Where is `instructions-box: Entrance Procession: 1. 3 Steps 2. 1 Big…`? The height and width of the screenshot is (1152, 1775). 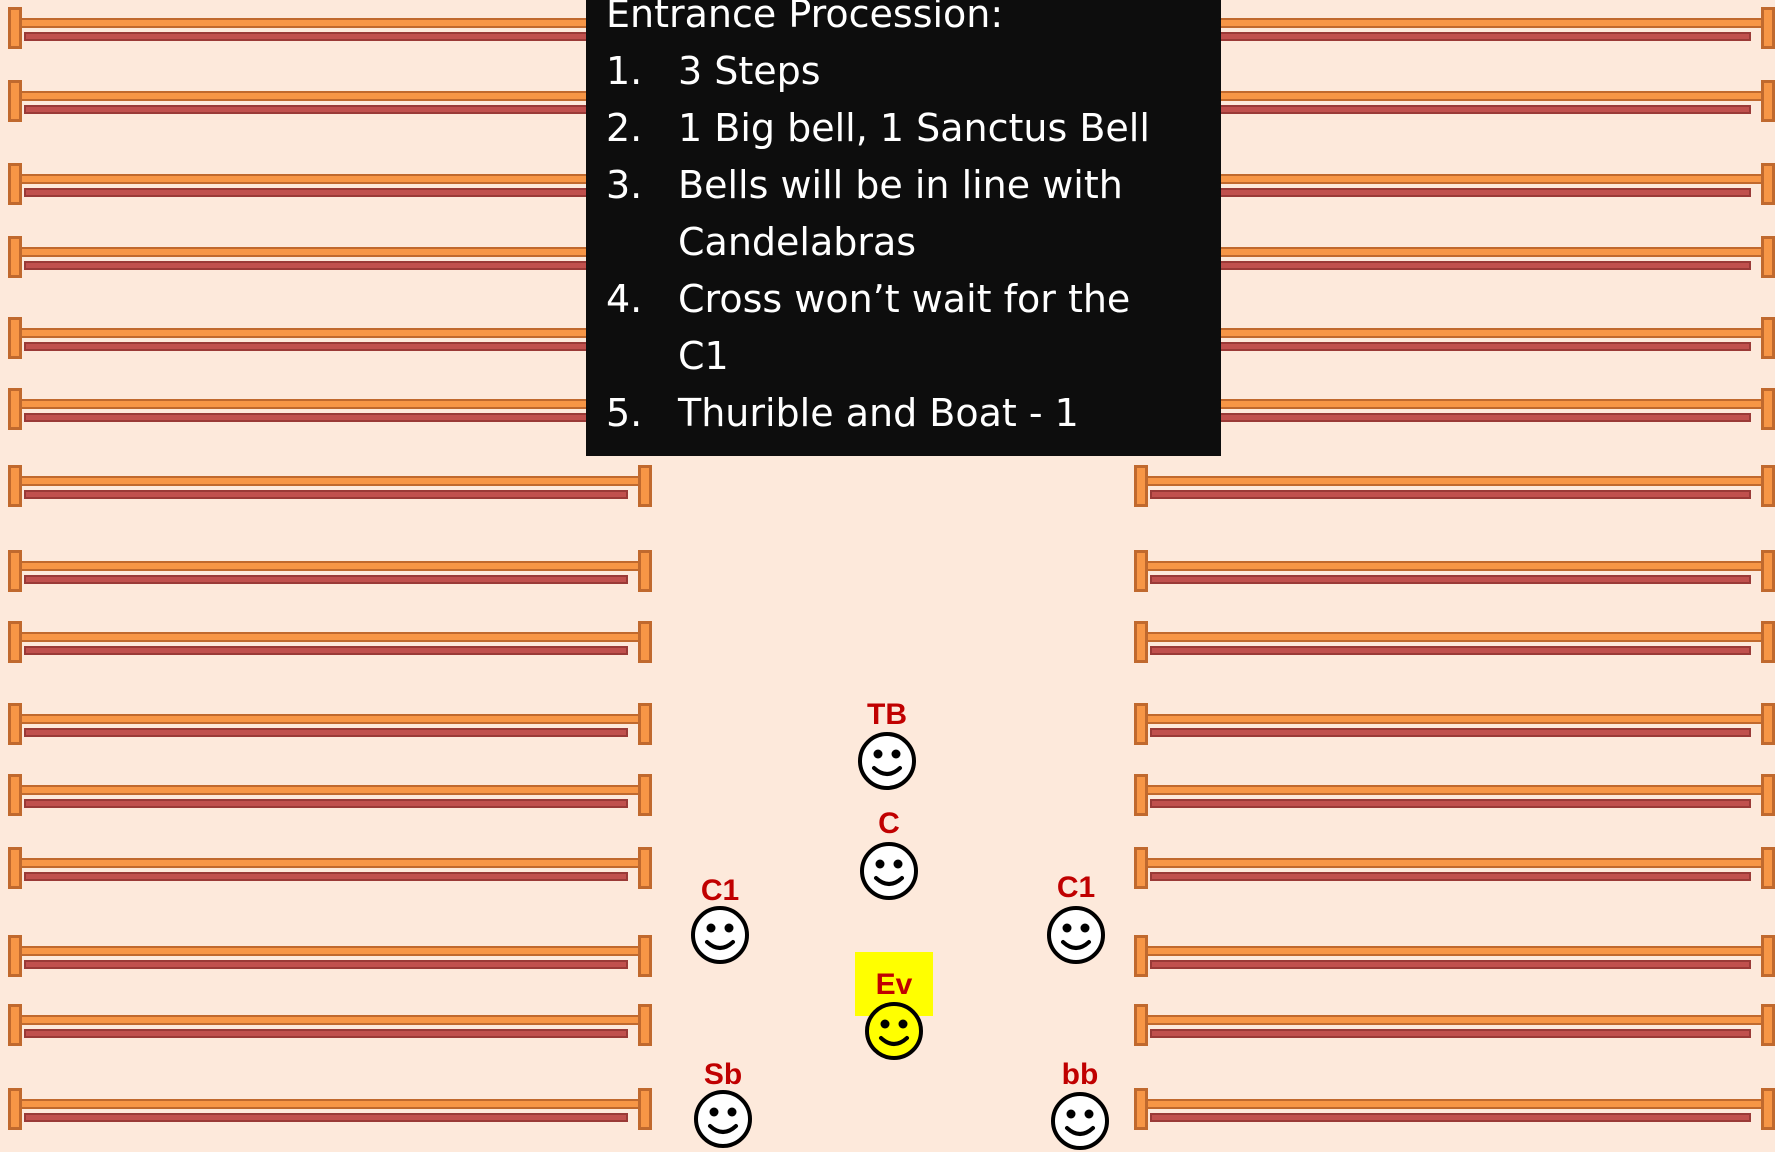 instructions-box: Entrance Procession: 1. 3 Steps 2. 1 Big… is located at coordinates (903, 228).